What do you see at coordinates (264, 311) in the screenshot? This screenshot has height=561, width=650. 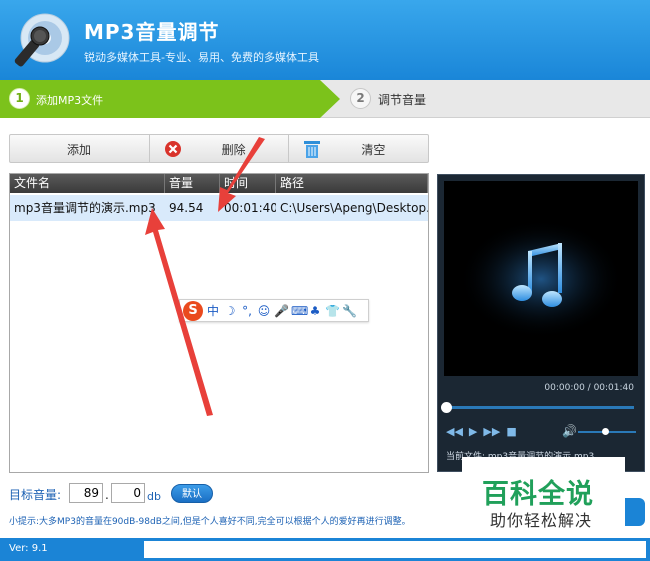 I see `emoji-icon: ☺` at bounding box center [264, 311].